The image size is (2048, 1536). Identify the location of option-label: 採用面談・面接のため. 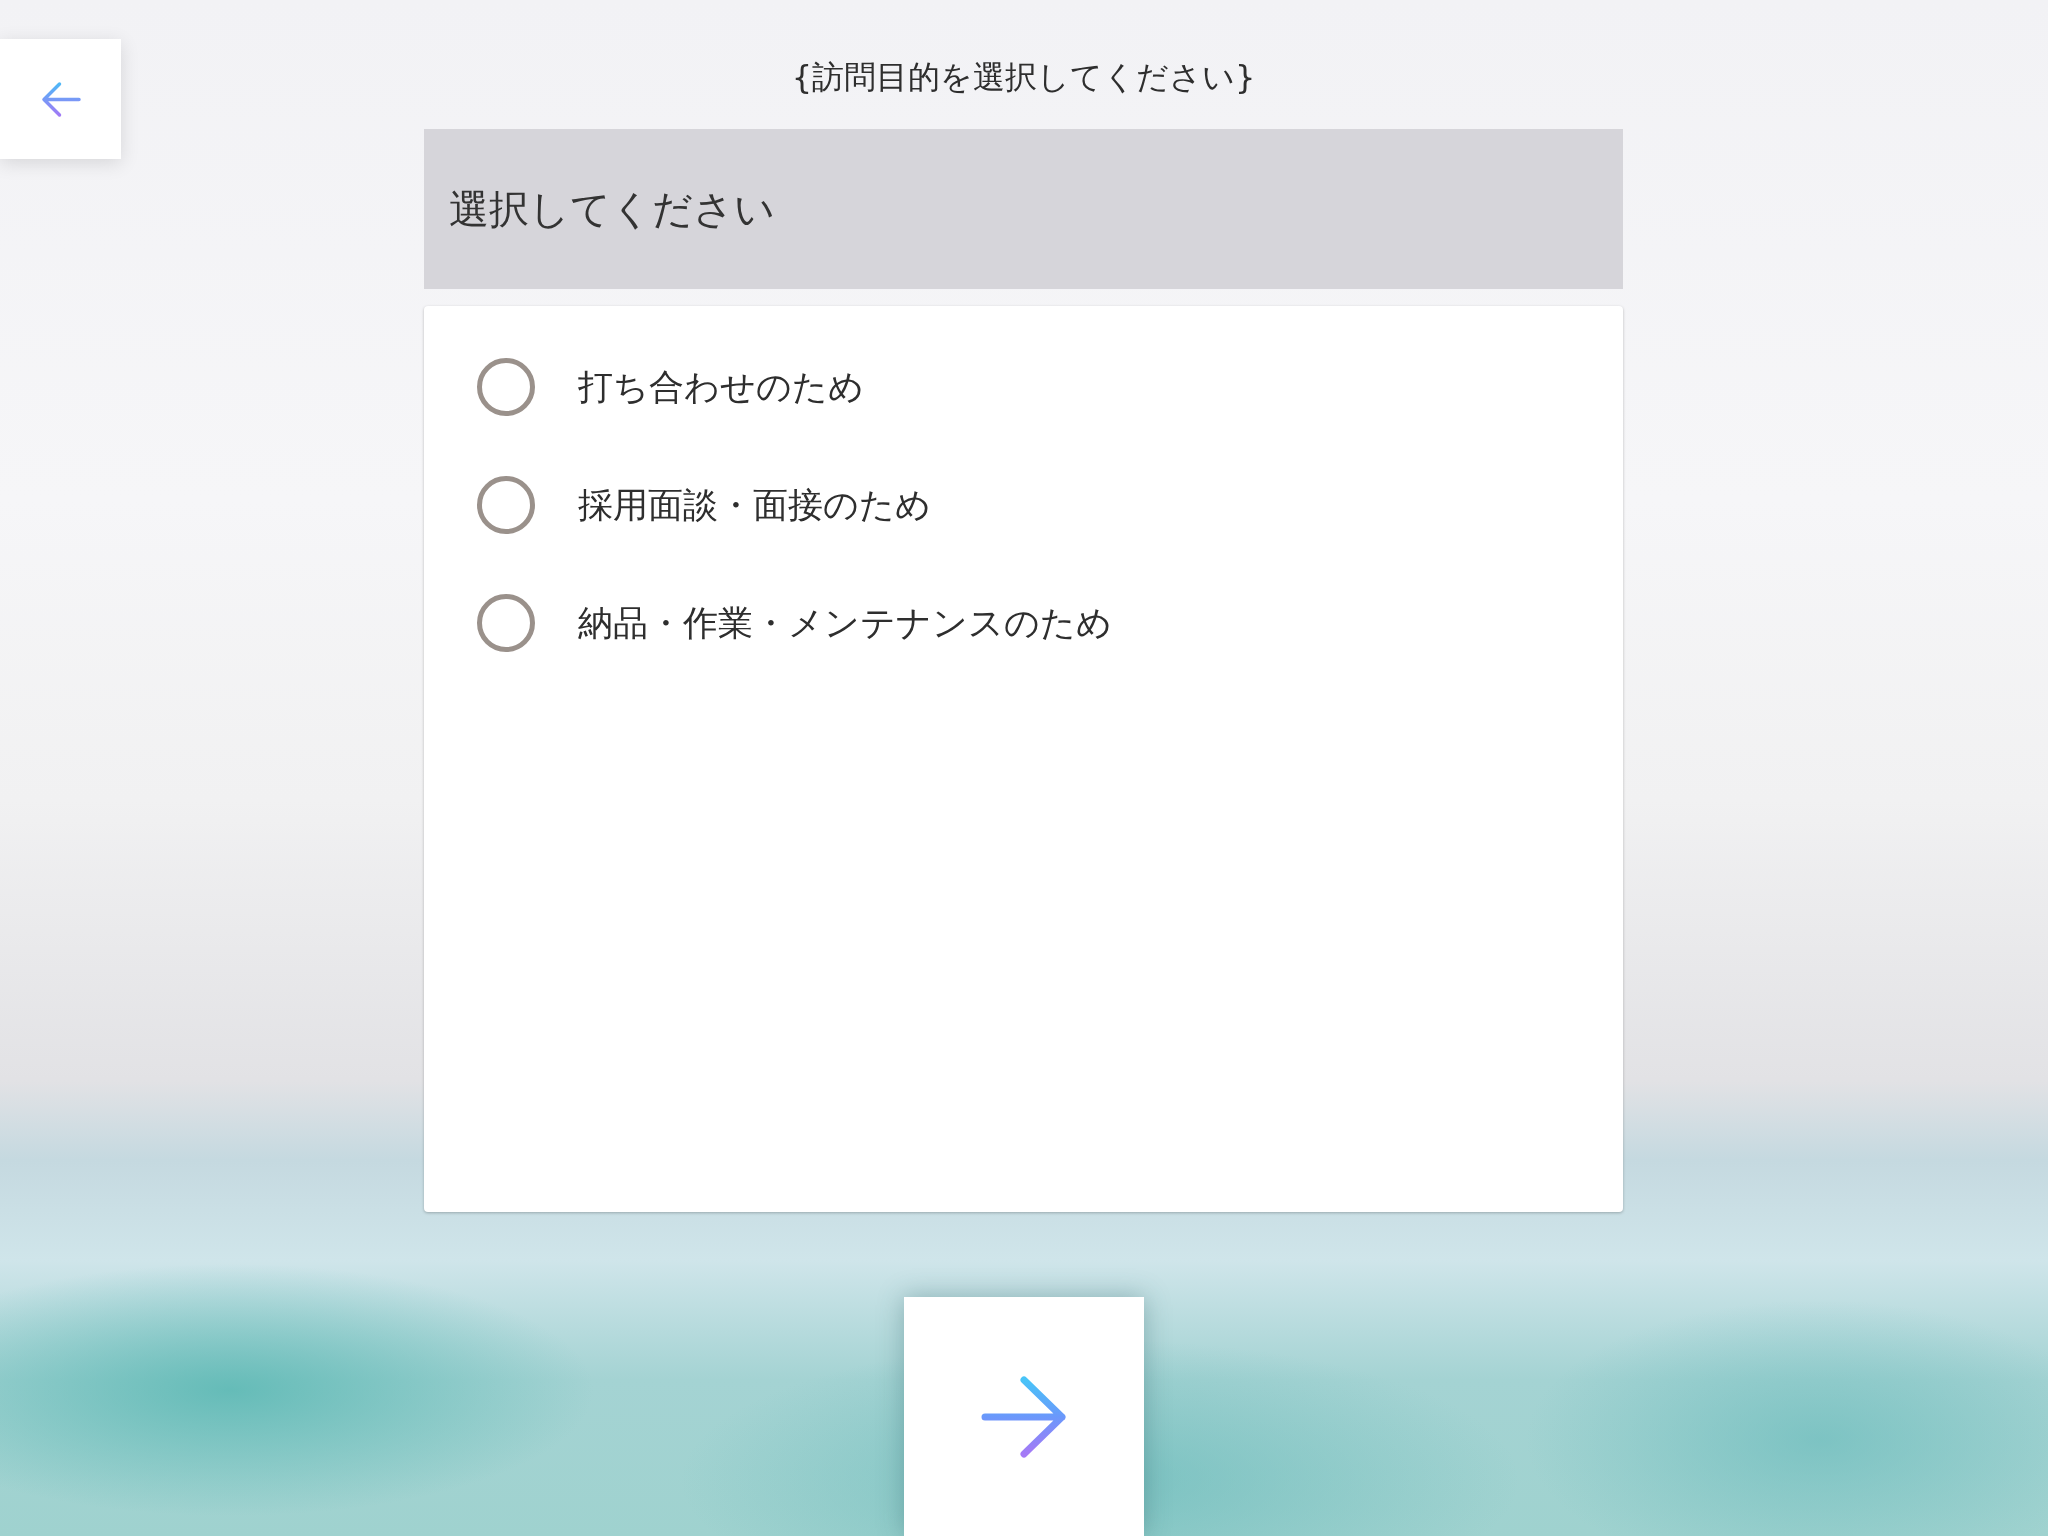
(754, 505).